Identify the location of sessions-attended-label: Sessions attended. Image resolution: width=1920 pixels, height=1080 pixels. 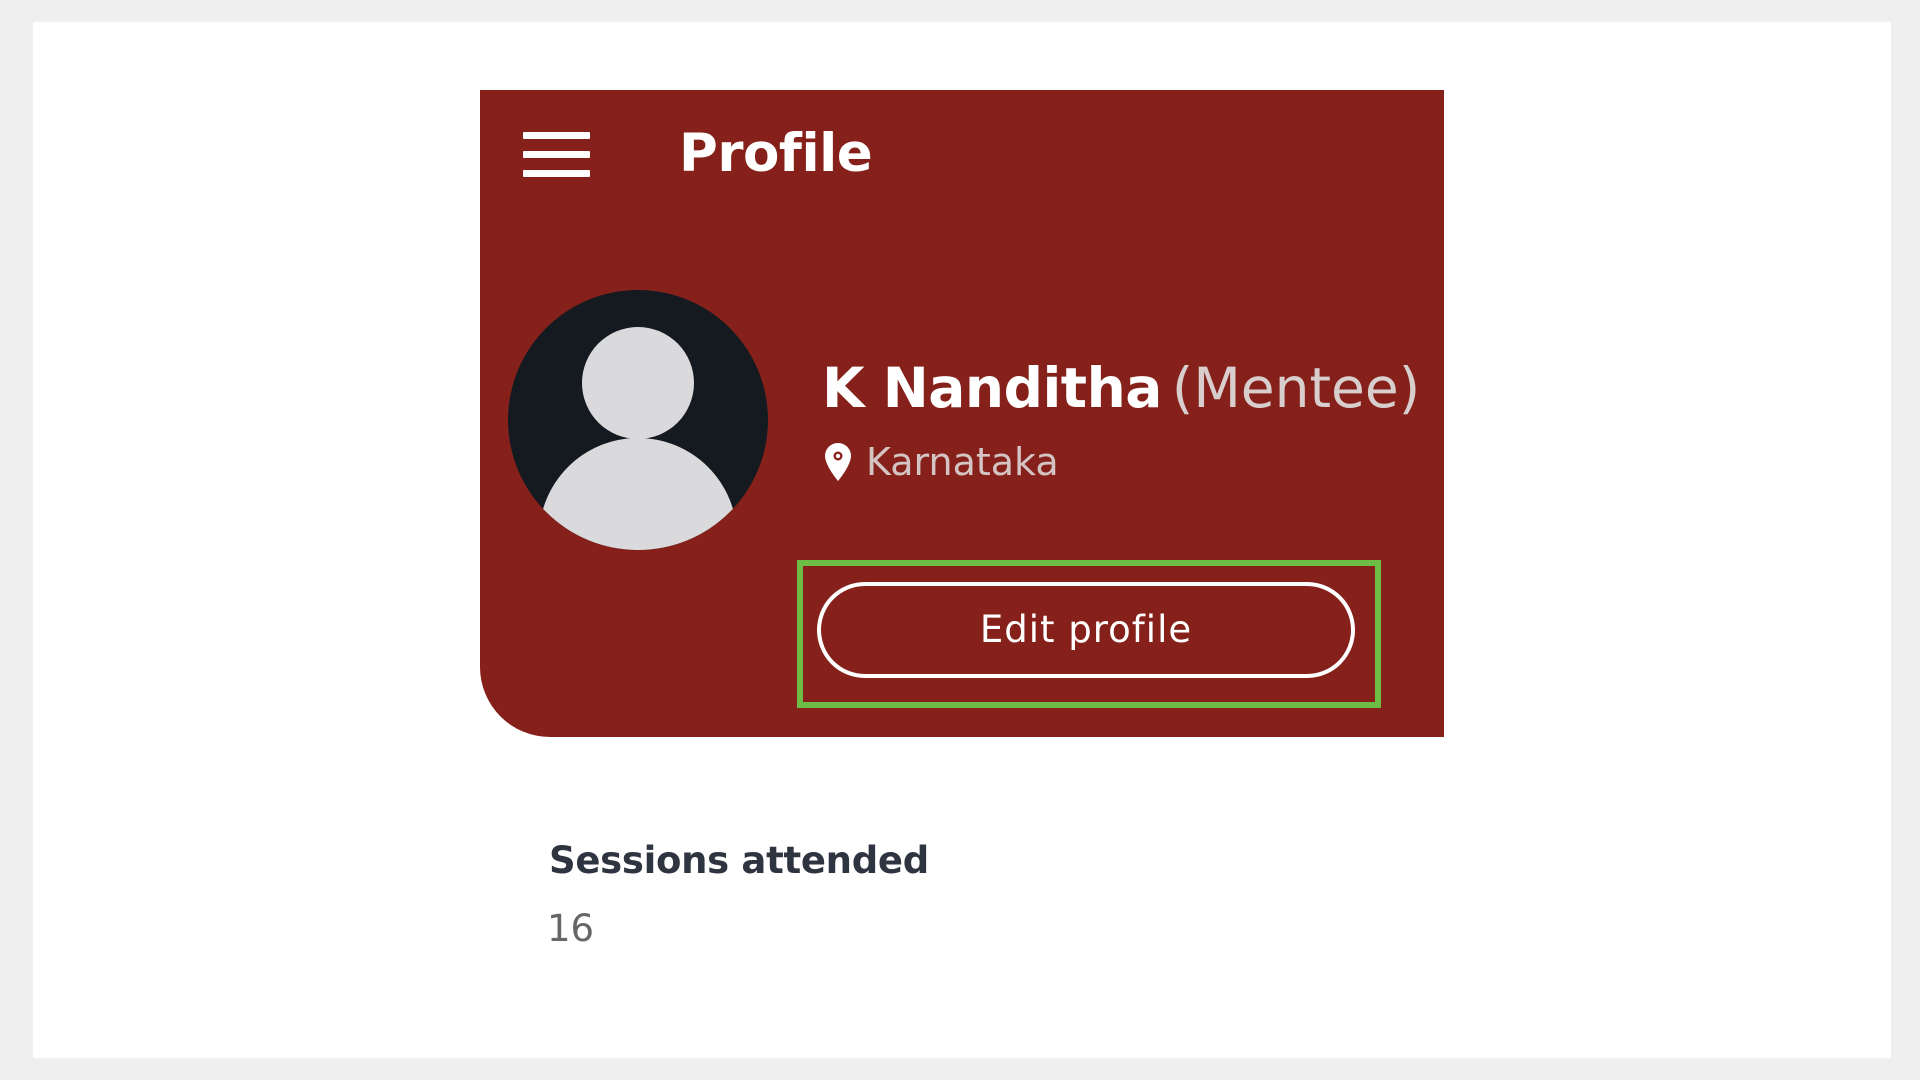
(739, 860).